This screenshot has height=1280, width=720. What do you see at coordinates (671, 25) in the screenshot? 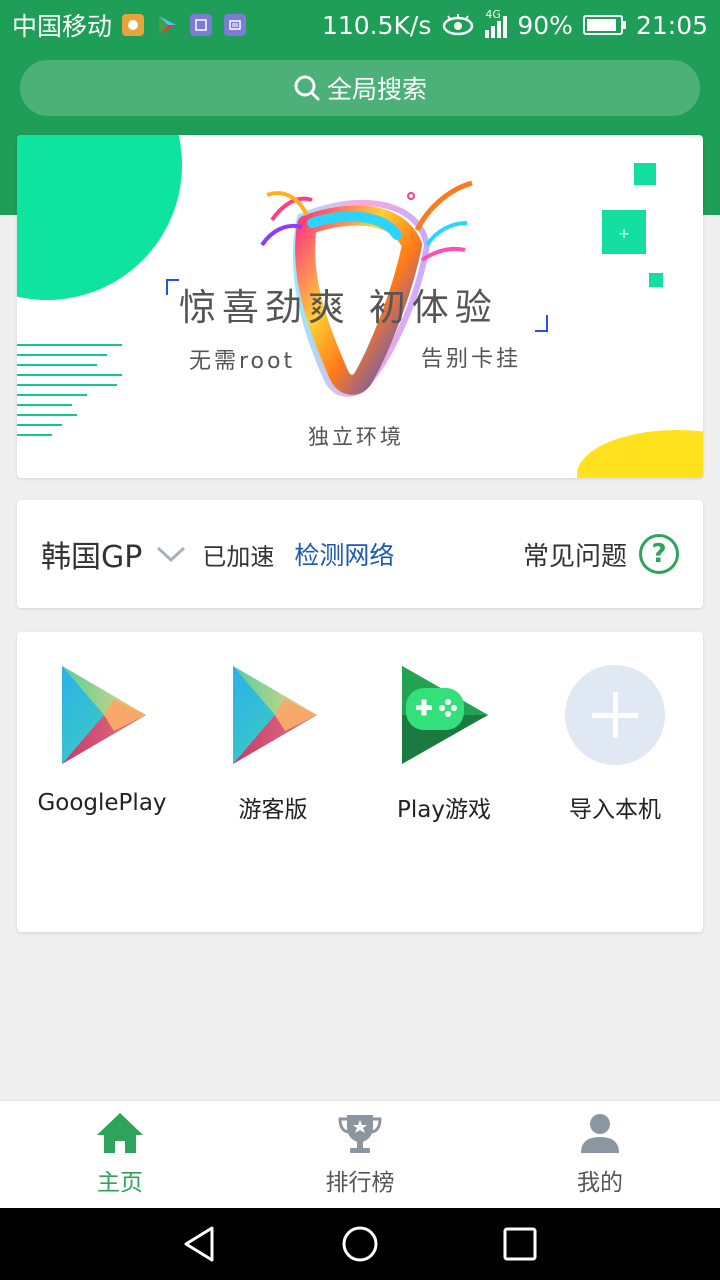
I see `clock: 21:05` at bounding box center [671, 25].